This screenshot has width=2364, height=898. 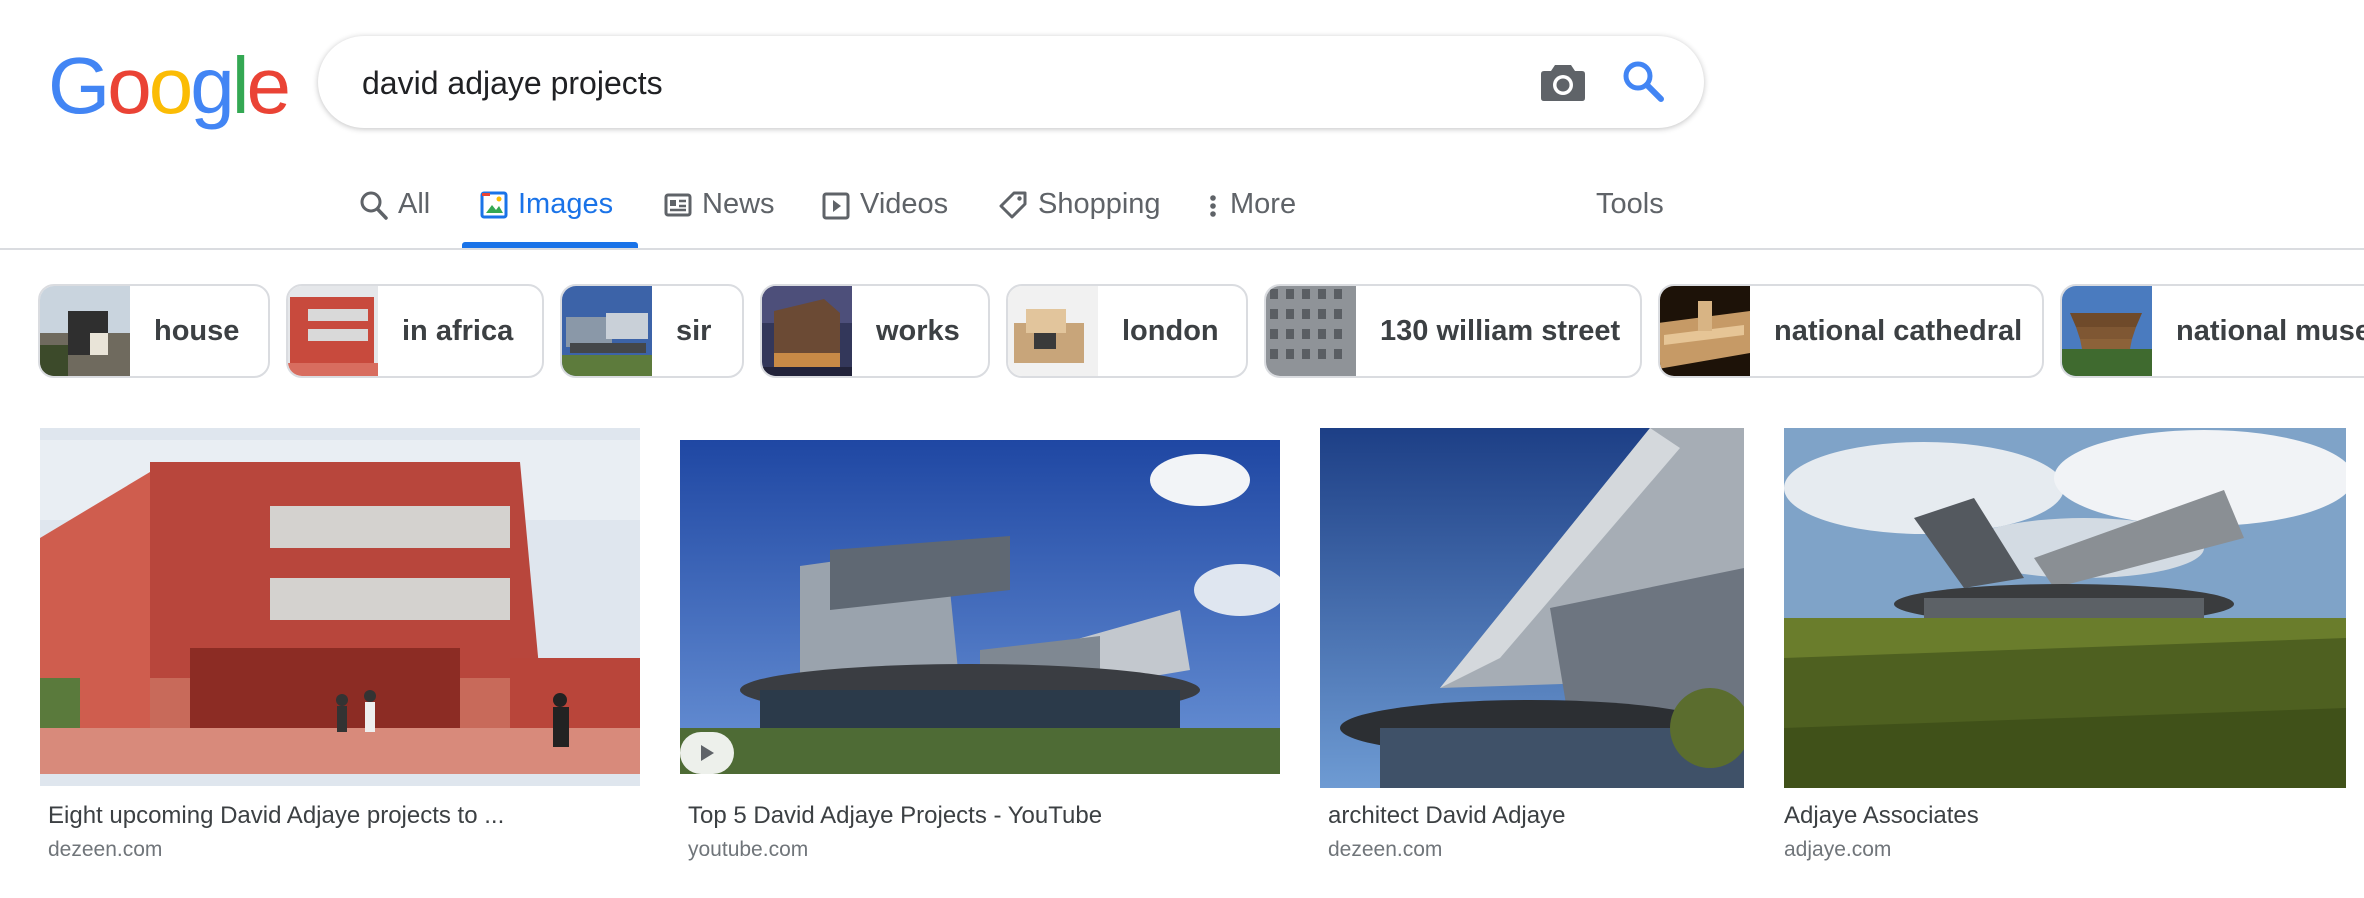 What do you see at coordinates (1563, 81) in the screenshot?
I see `camera-icon` at bounding box center [1563, 81].